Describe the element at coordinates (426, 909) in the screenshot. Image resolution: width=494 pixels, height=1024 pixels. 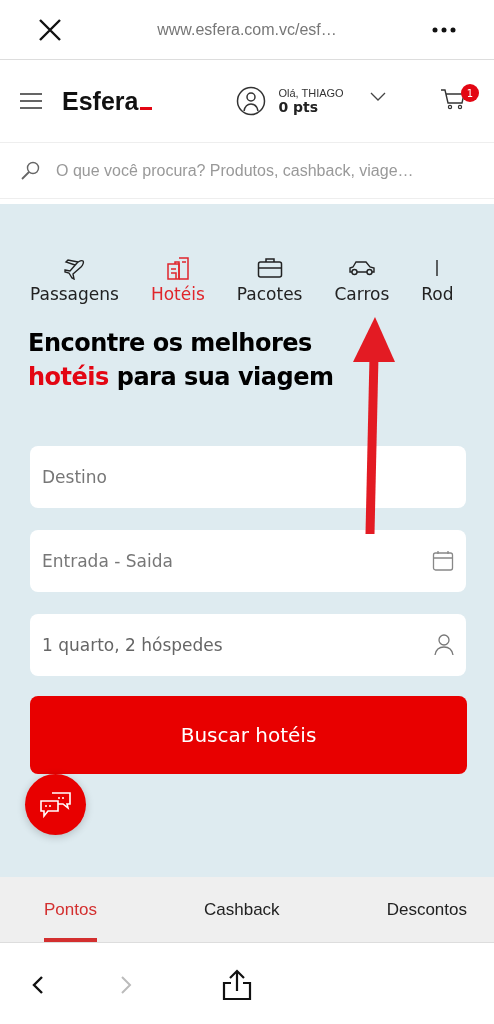
I see `bottom-tab: Descontos` at that location.